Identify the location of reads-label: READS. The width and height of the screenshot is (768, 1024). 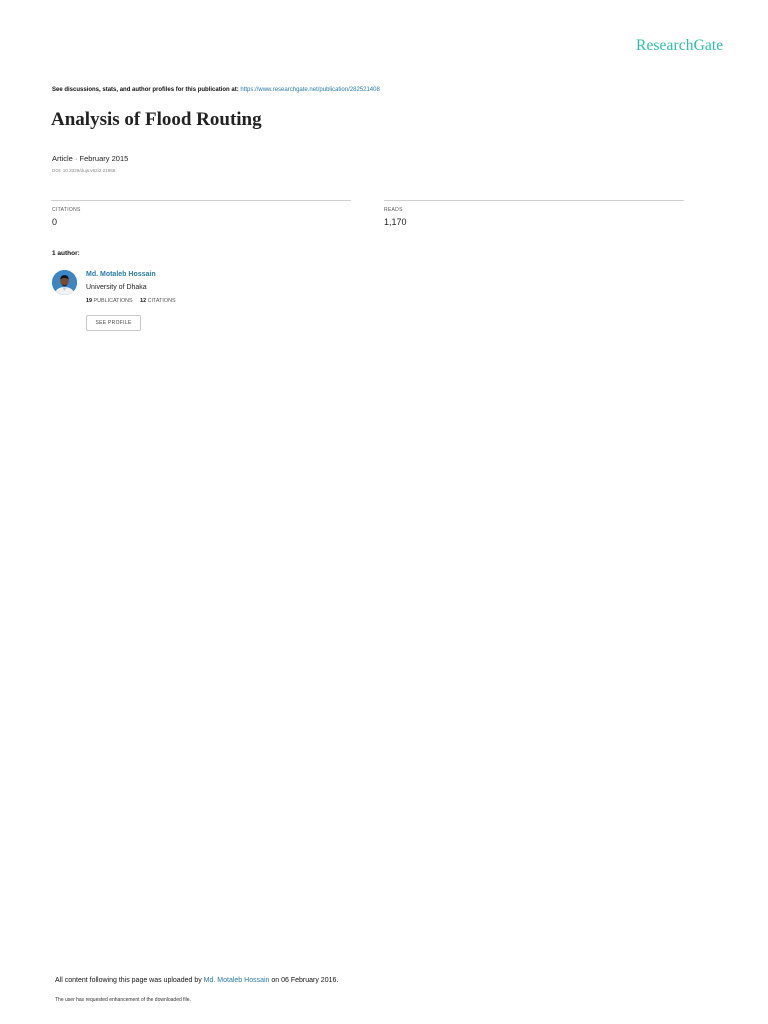
(393, 210).